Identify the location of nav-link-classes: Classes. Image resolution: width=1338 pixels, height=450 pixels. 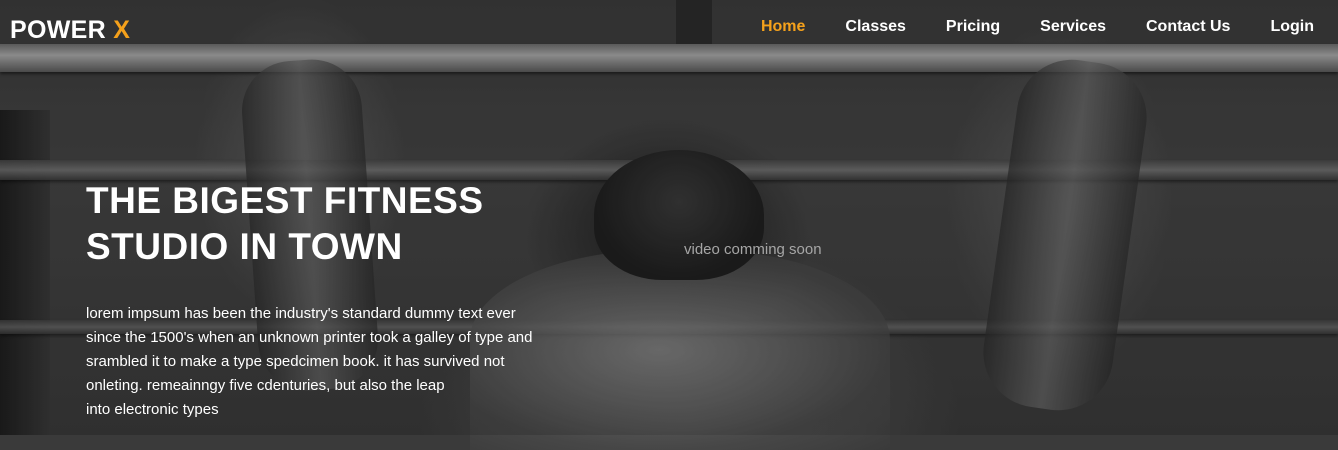
(875, 27).